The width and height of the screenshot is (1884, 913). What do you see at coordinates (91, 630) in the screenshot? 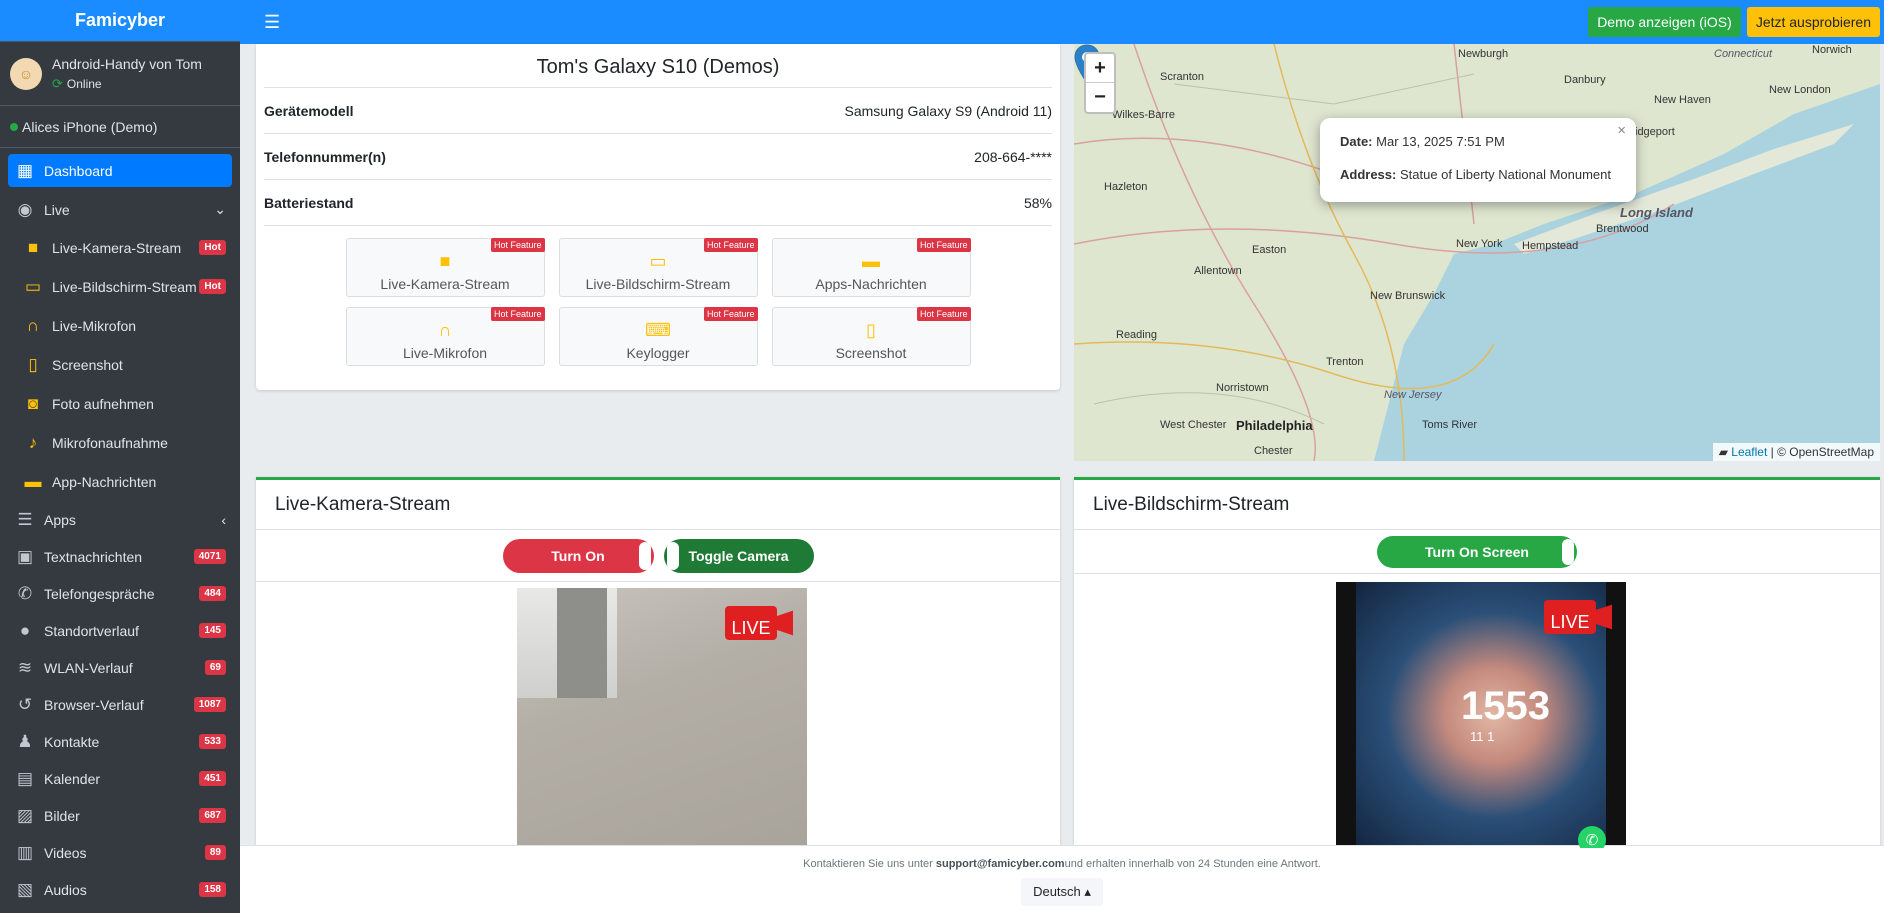
I see `sidebar-item-label: Standortverlauf` at bounding box center [91, 630].